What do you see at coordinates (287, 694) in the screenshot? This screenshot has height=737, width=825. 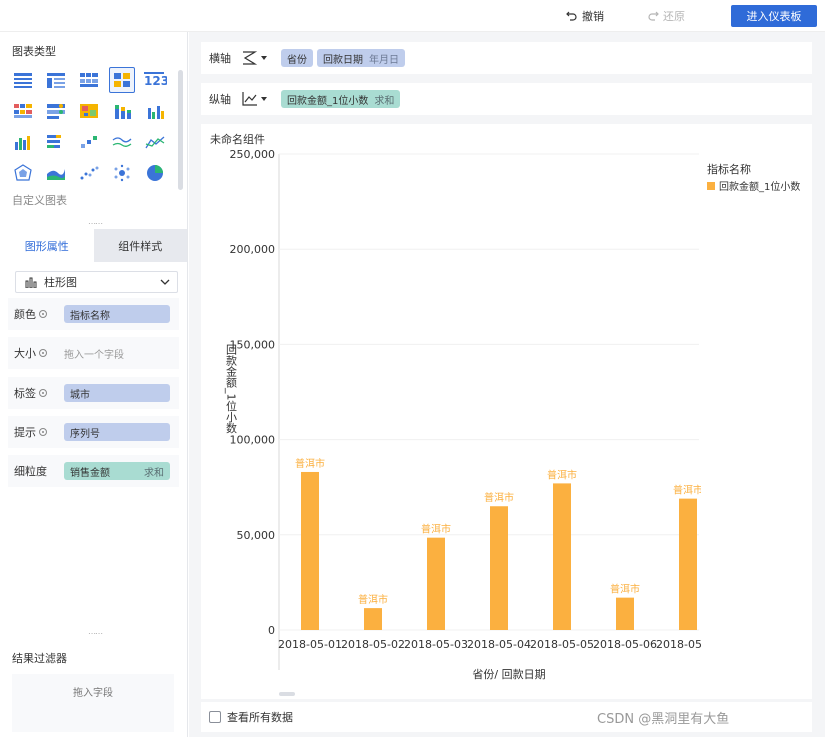 I see `chart-scrollbar` at bounding box center [287, 694].